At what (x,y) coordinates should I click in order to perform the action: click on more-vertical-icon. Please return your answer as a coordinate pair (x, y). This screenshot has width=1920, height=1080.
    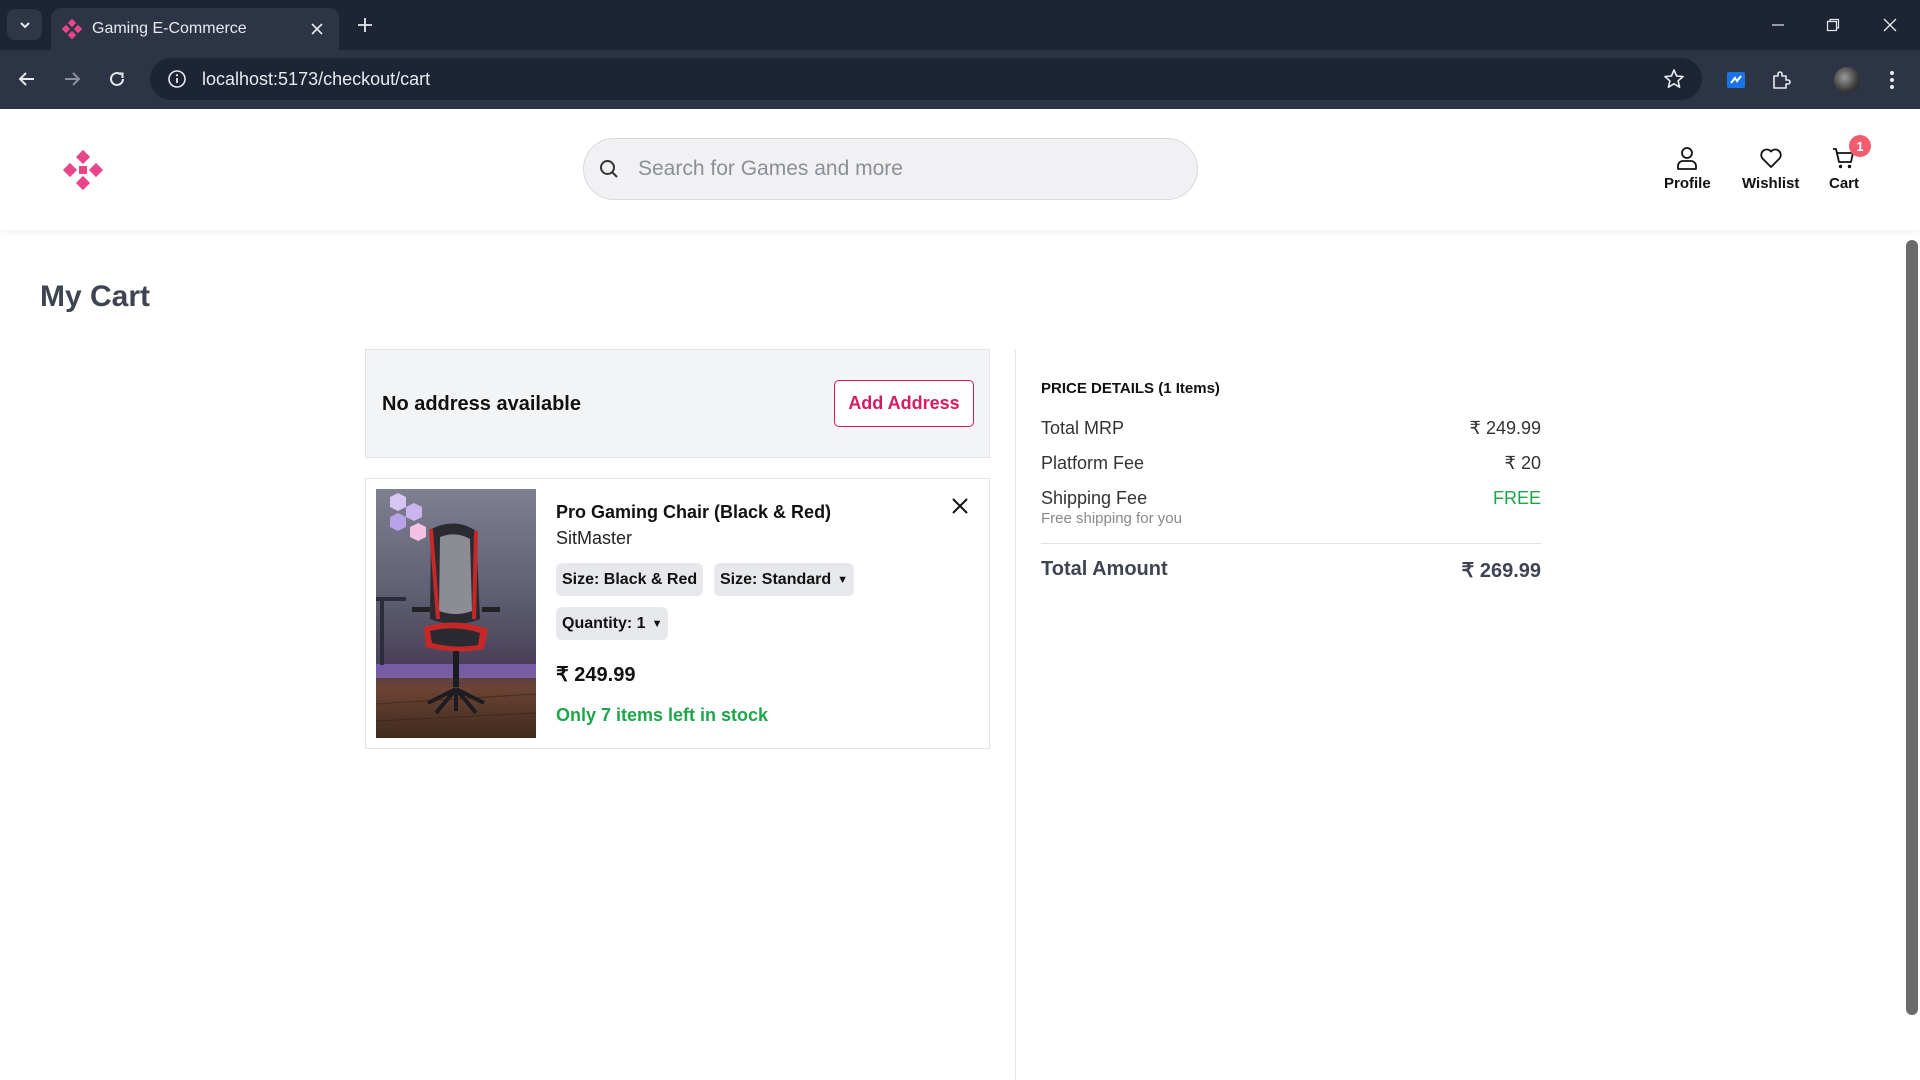
    Looking at the image, I should click on (1892, 80).